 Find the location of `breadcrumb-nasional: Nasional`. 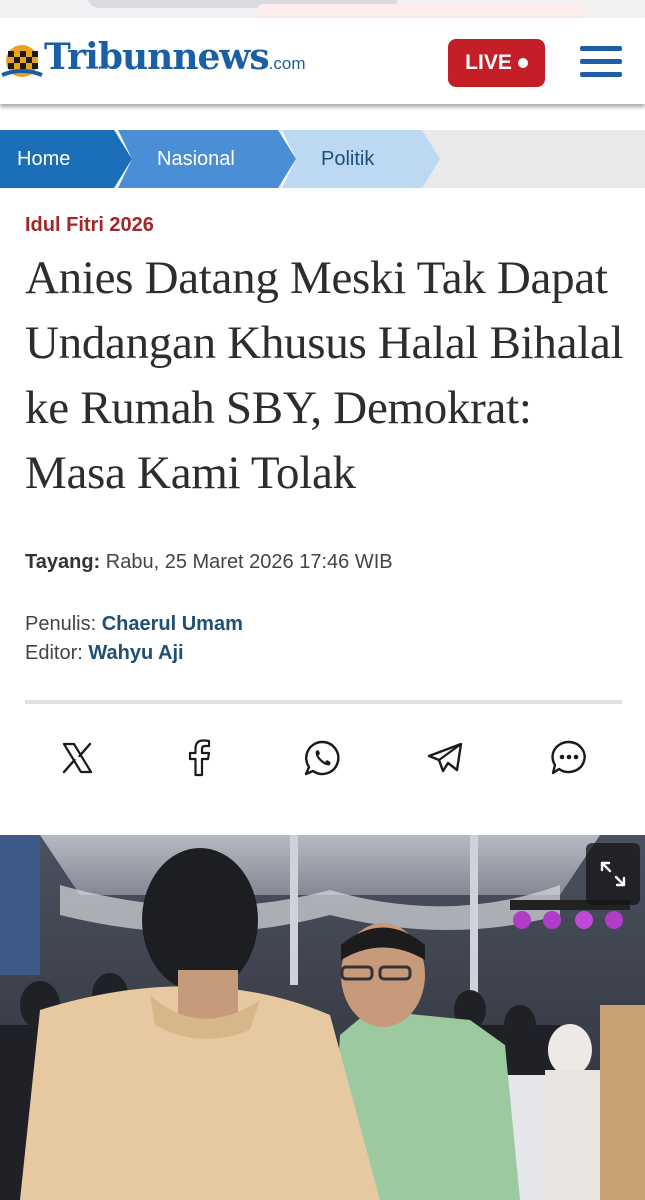

breadcrumb-nasional: Nasional is located at coordinates (196, 159).